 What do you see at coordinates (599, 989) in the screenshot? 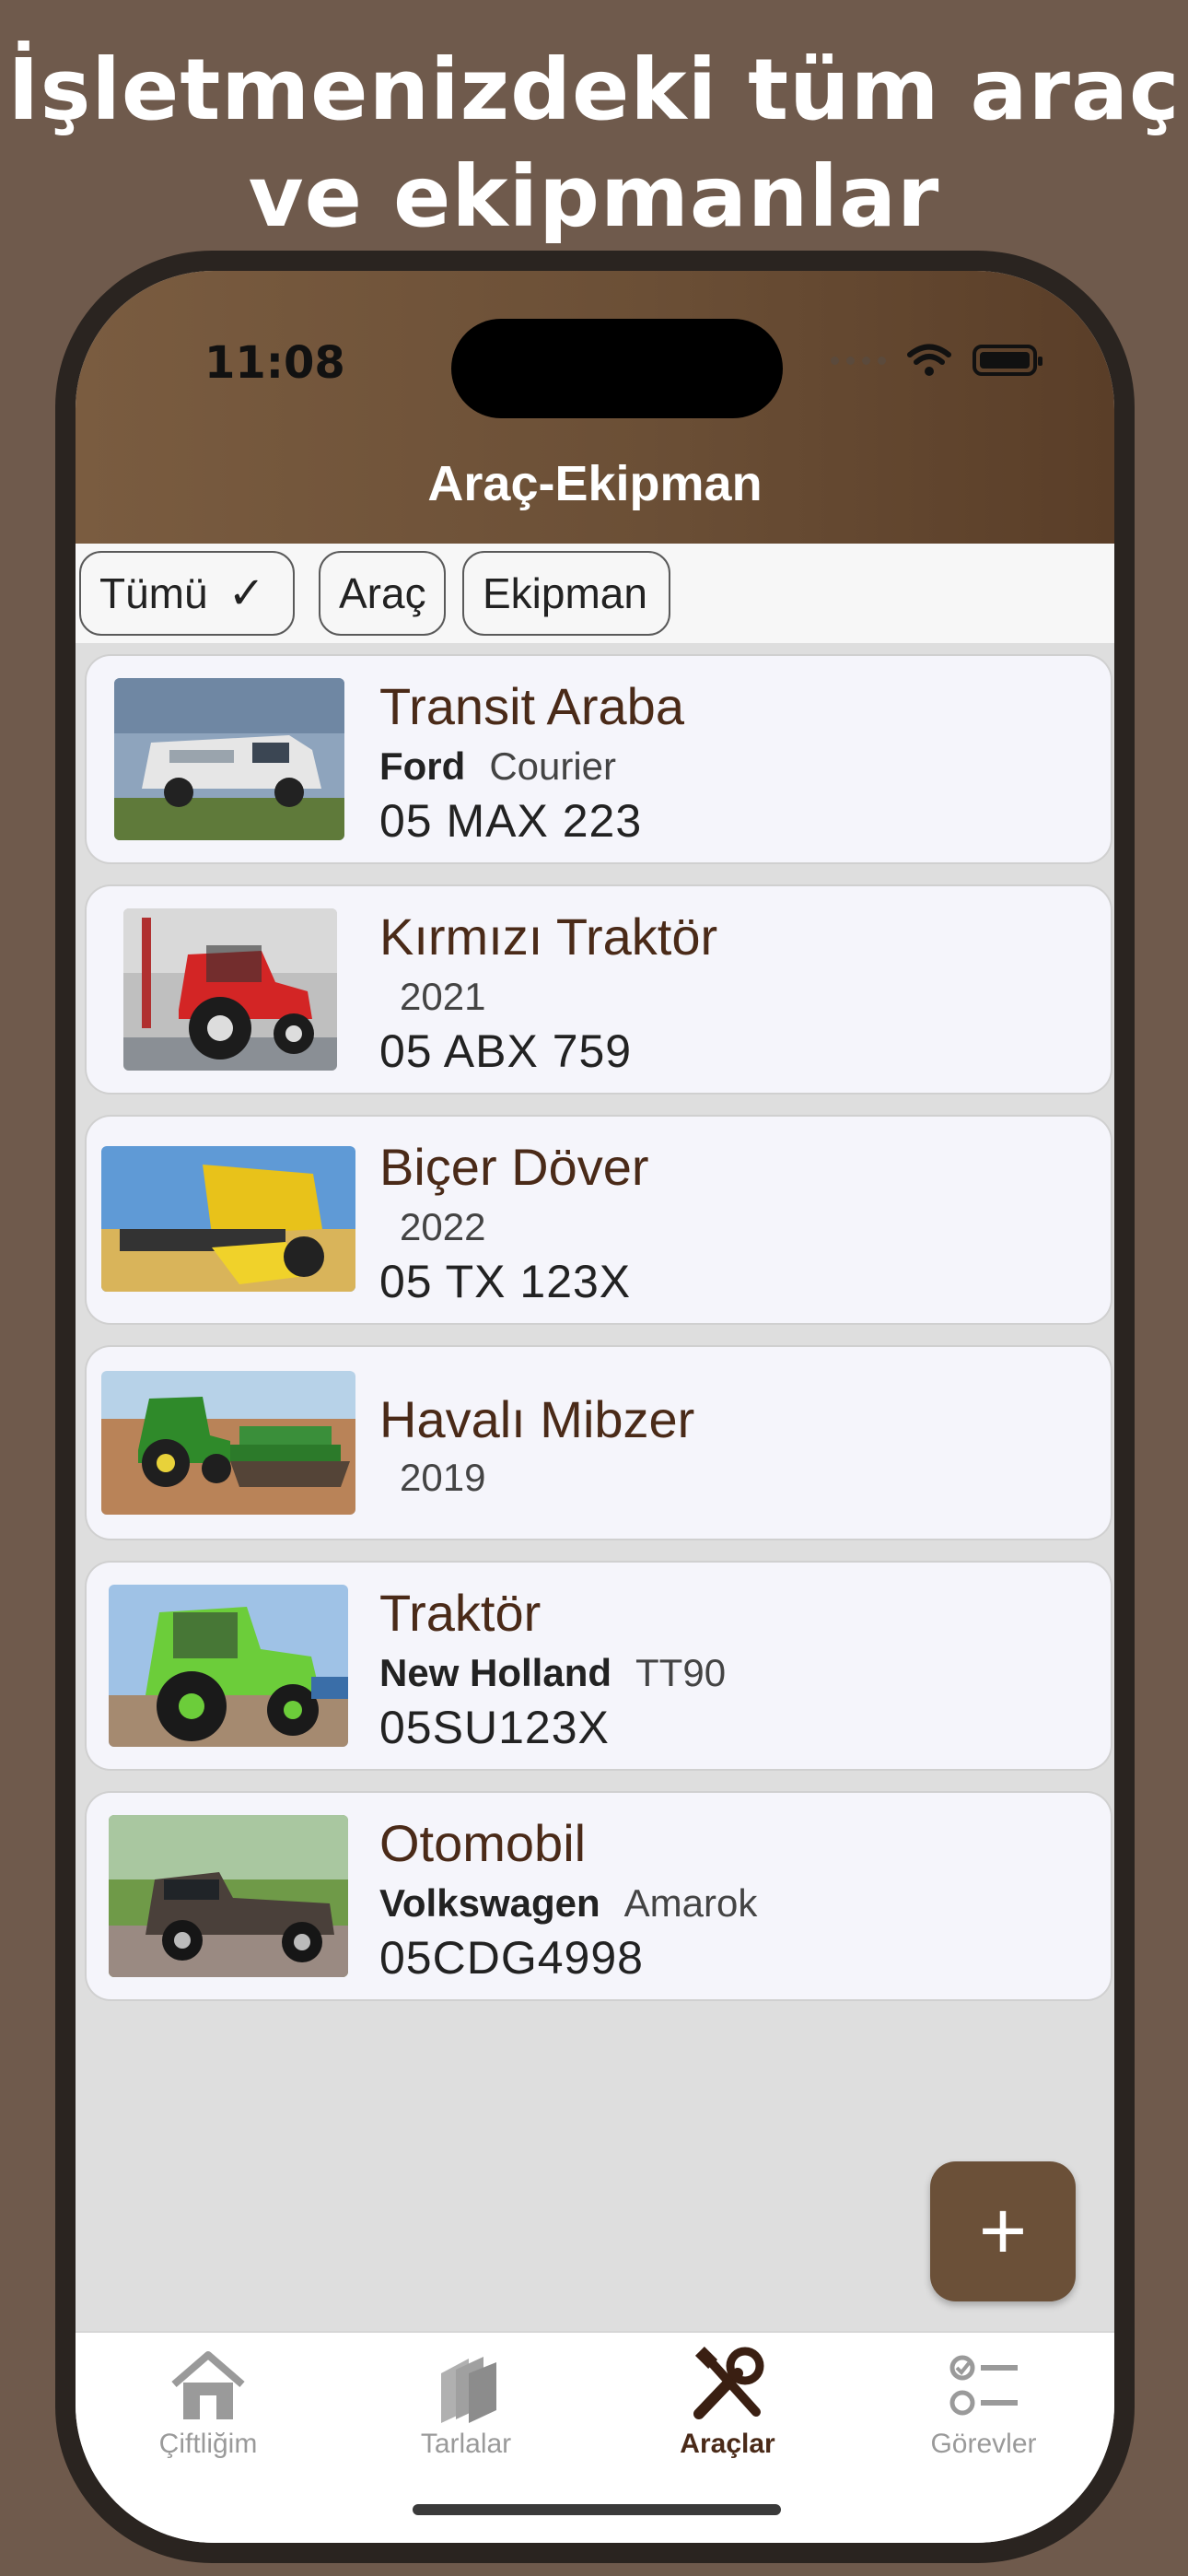
I see `list-item: Kırmızı Traktör 2021 05 ABX 759` at bounding box center [599, 989].